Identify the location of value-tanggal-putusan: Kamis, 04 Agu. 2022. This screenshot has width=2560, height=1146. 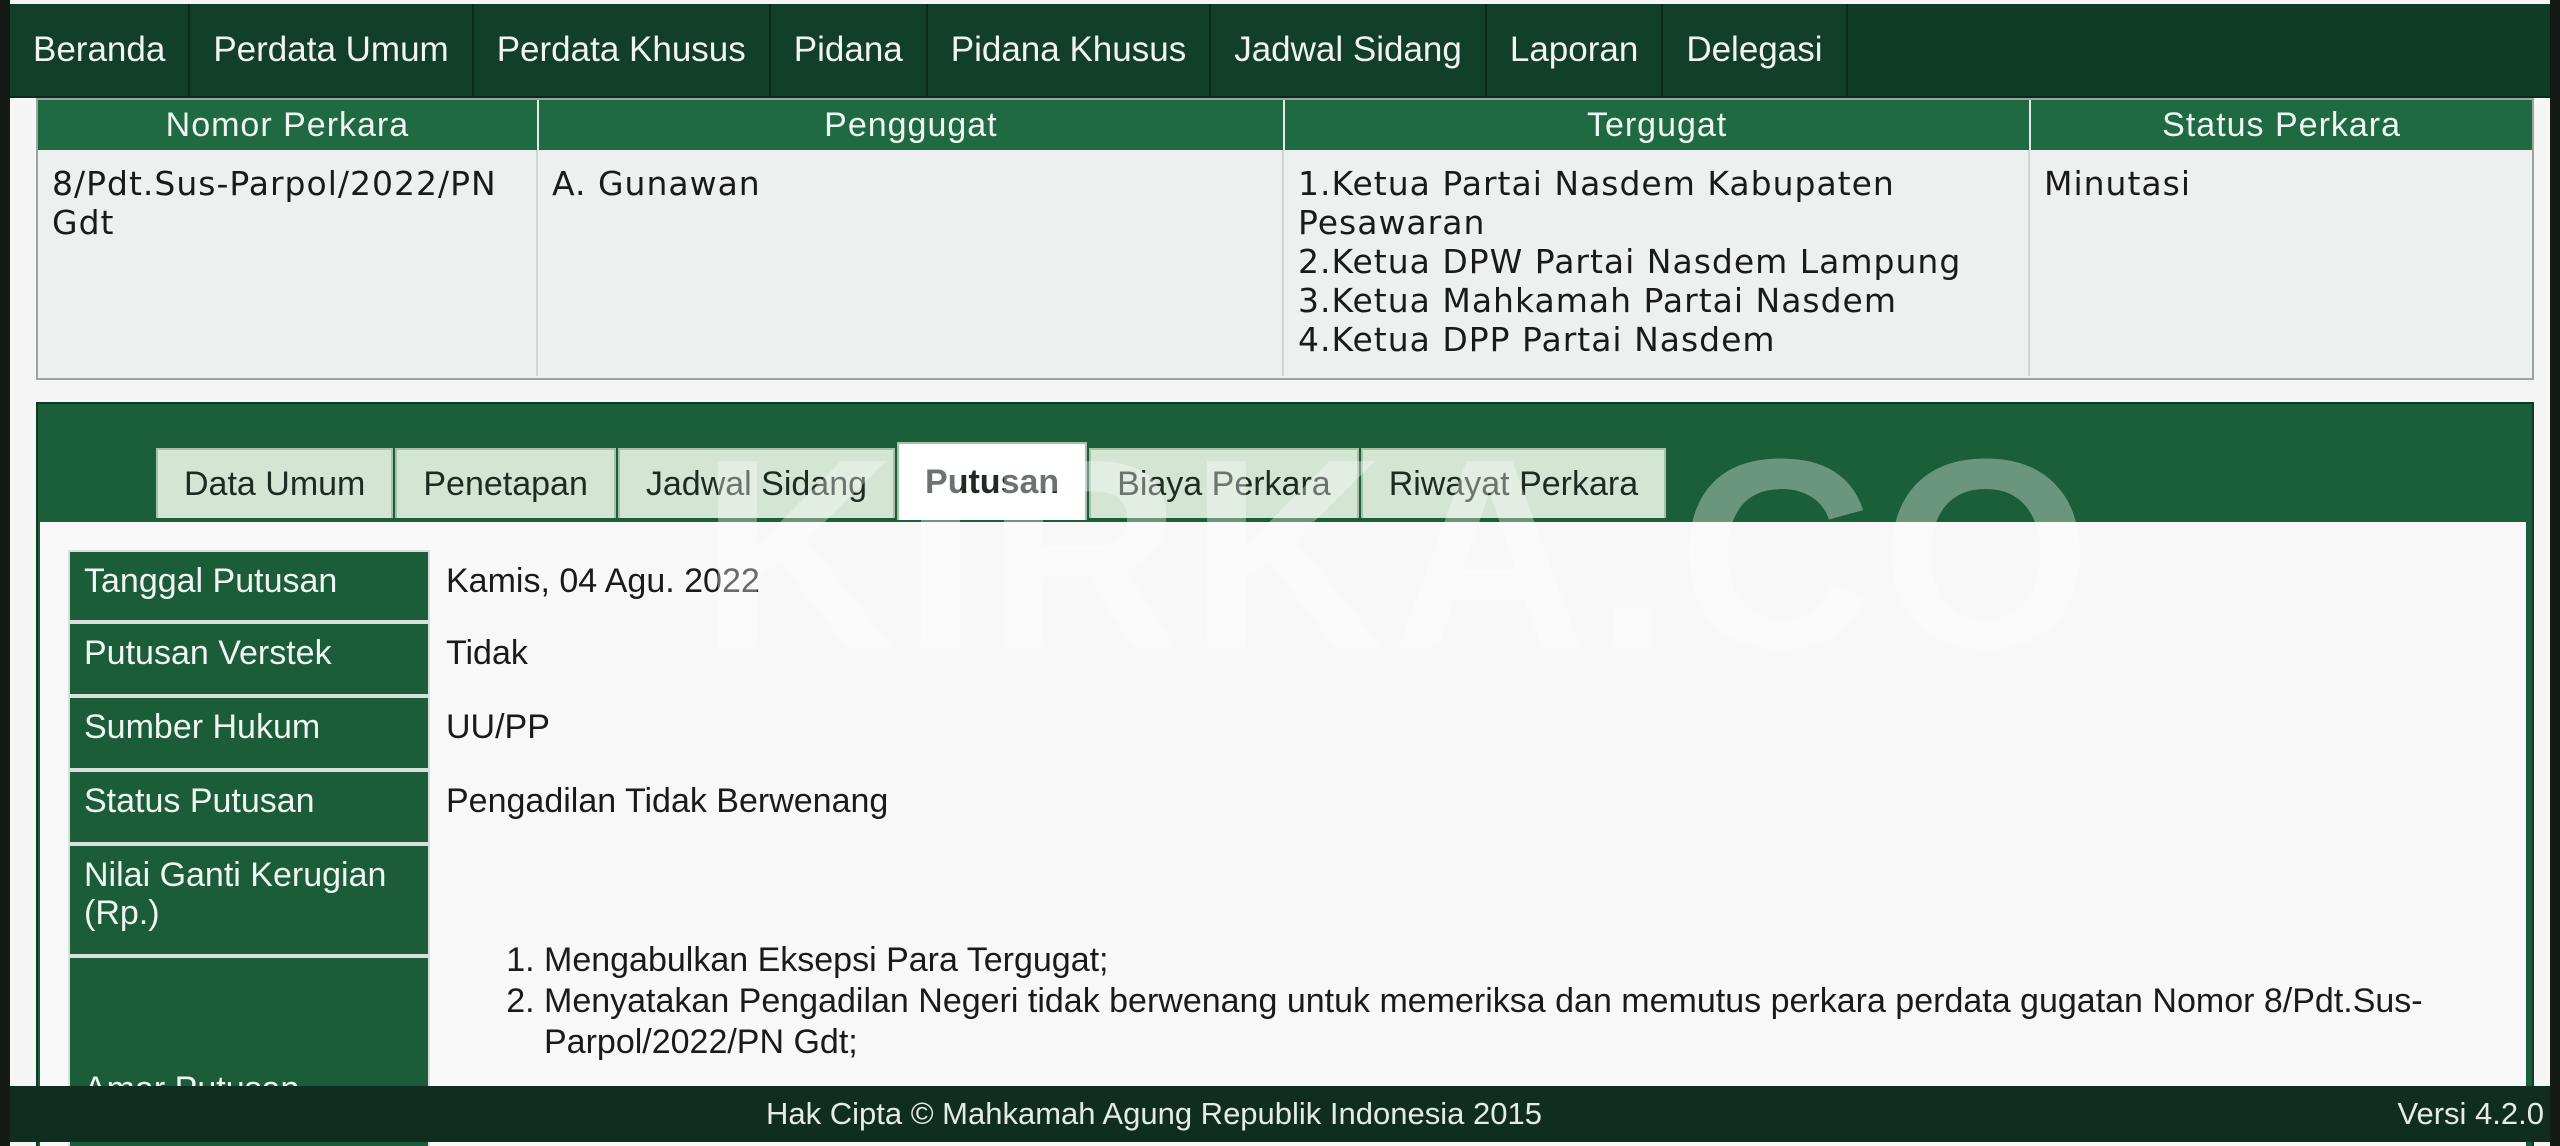
(603, 581).